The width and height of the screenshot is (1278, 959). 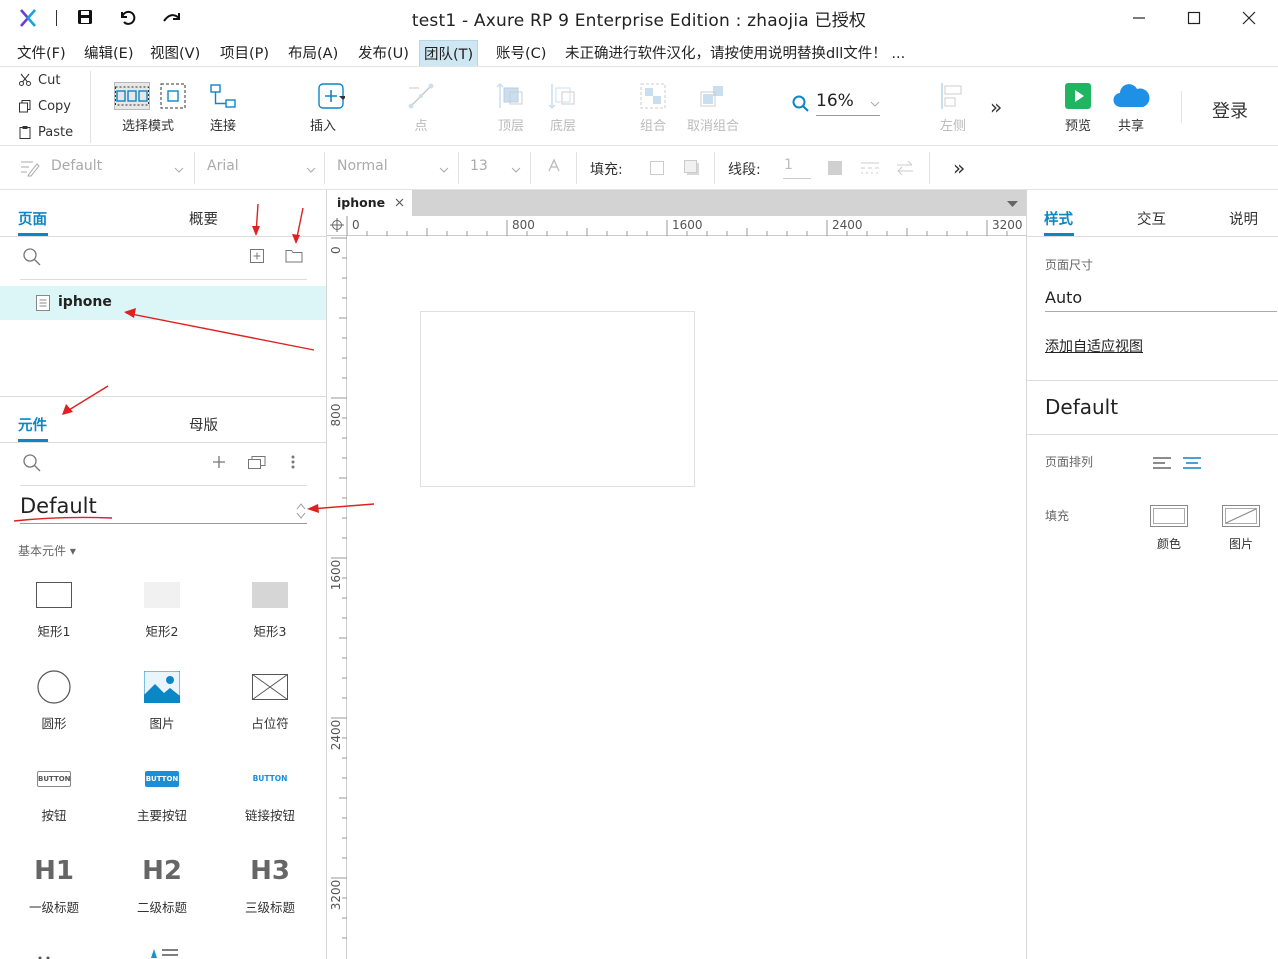 What do you see at coordinates (223, 166) in the screenshot?
I see `font-family-dropdown: Arial` at bounding box center [223, 166].